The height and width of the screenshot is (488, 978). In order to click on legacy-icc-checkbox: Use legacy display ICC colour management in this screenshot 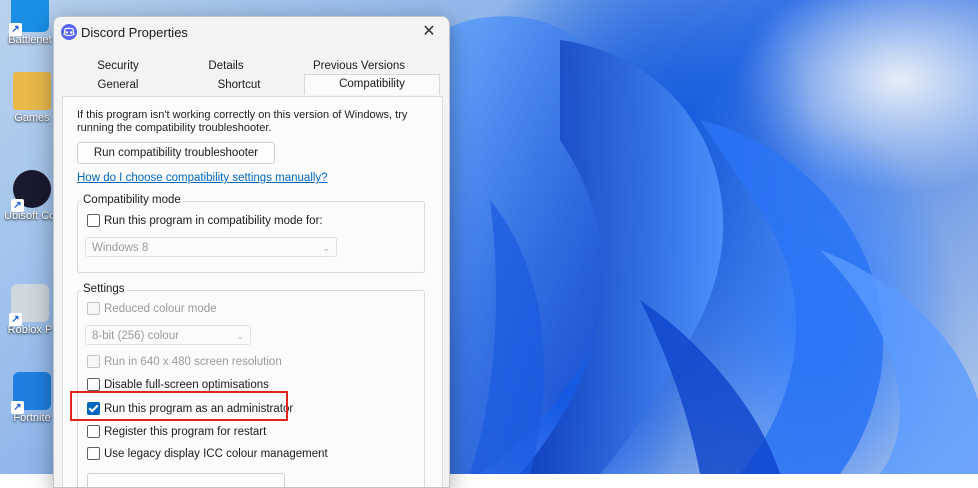, I will do `click(207, 453)`.